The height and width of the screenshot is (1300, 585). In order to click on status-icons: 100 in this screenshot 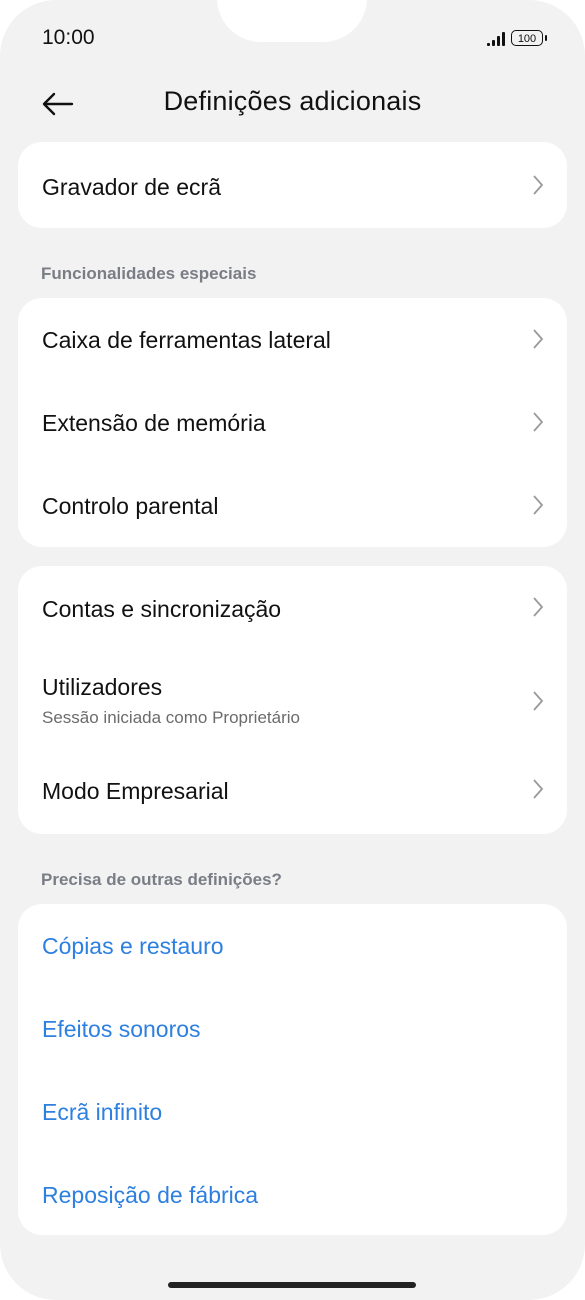, I will do `click(517, 38)`.